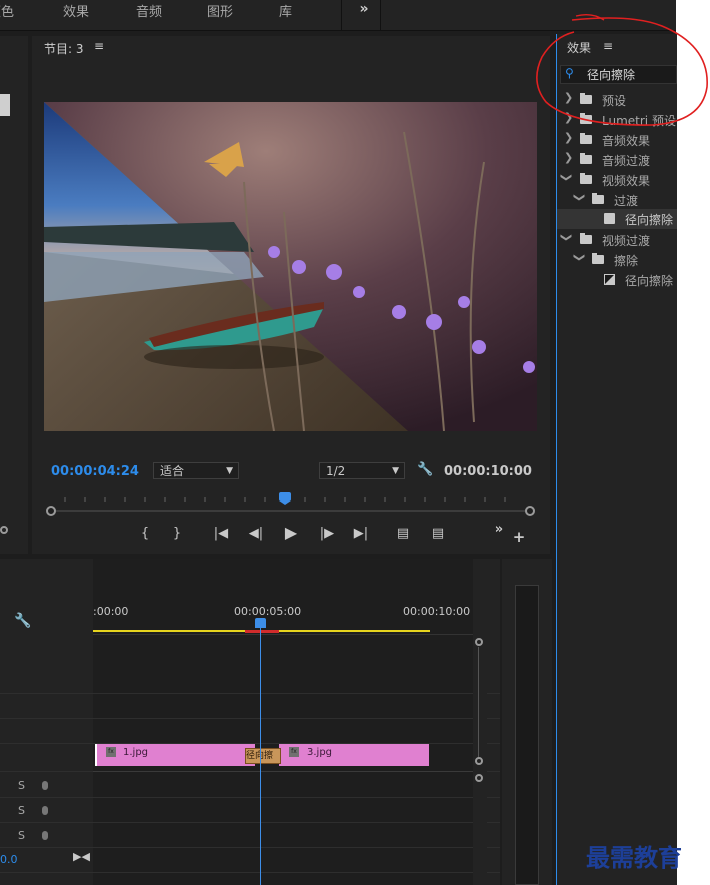  What do you see at coordinates (519, 537) in the screenshot?
I see `add-button-icon: +` at bounding box center [519, 537].